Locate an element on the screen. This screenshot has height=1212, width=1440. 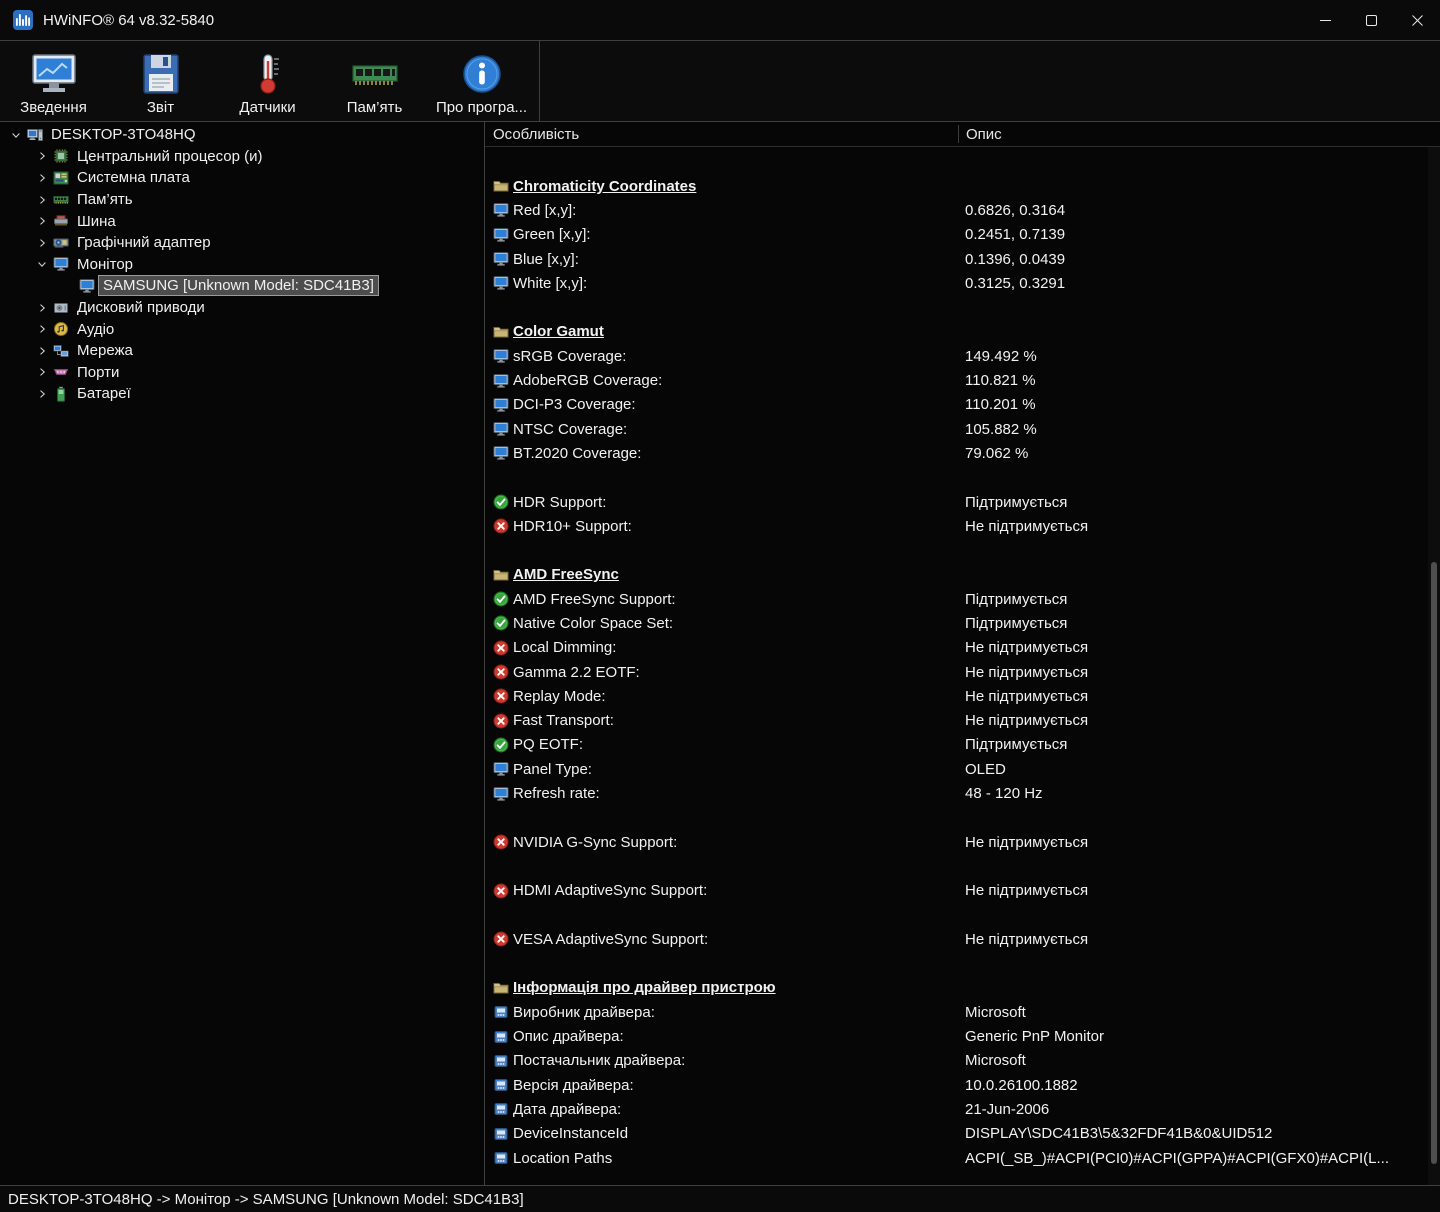
property-row: Виробник драйвера: Microsoft is located at coordinates (962, 1012).